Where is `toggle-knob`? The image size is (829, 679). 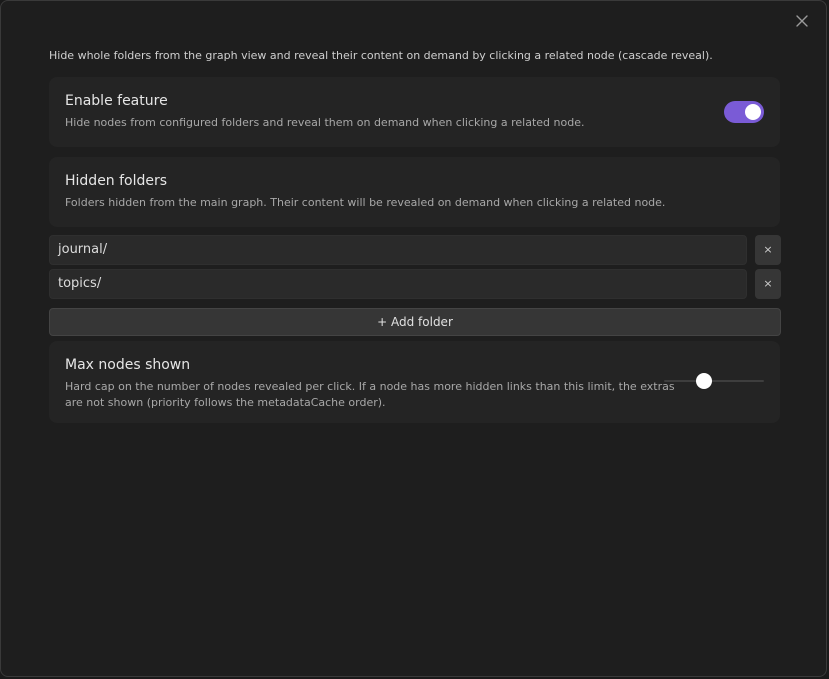
toggle-knob is located at coordinates (753, 112).